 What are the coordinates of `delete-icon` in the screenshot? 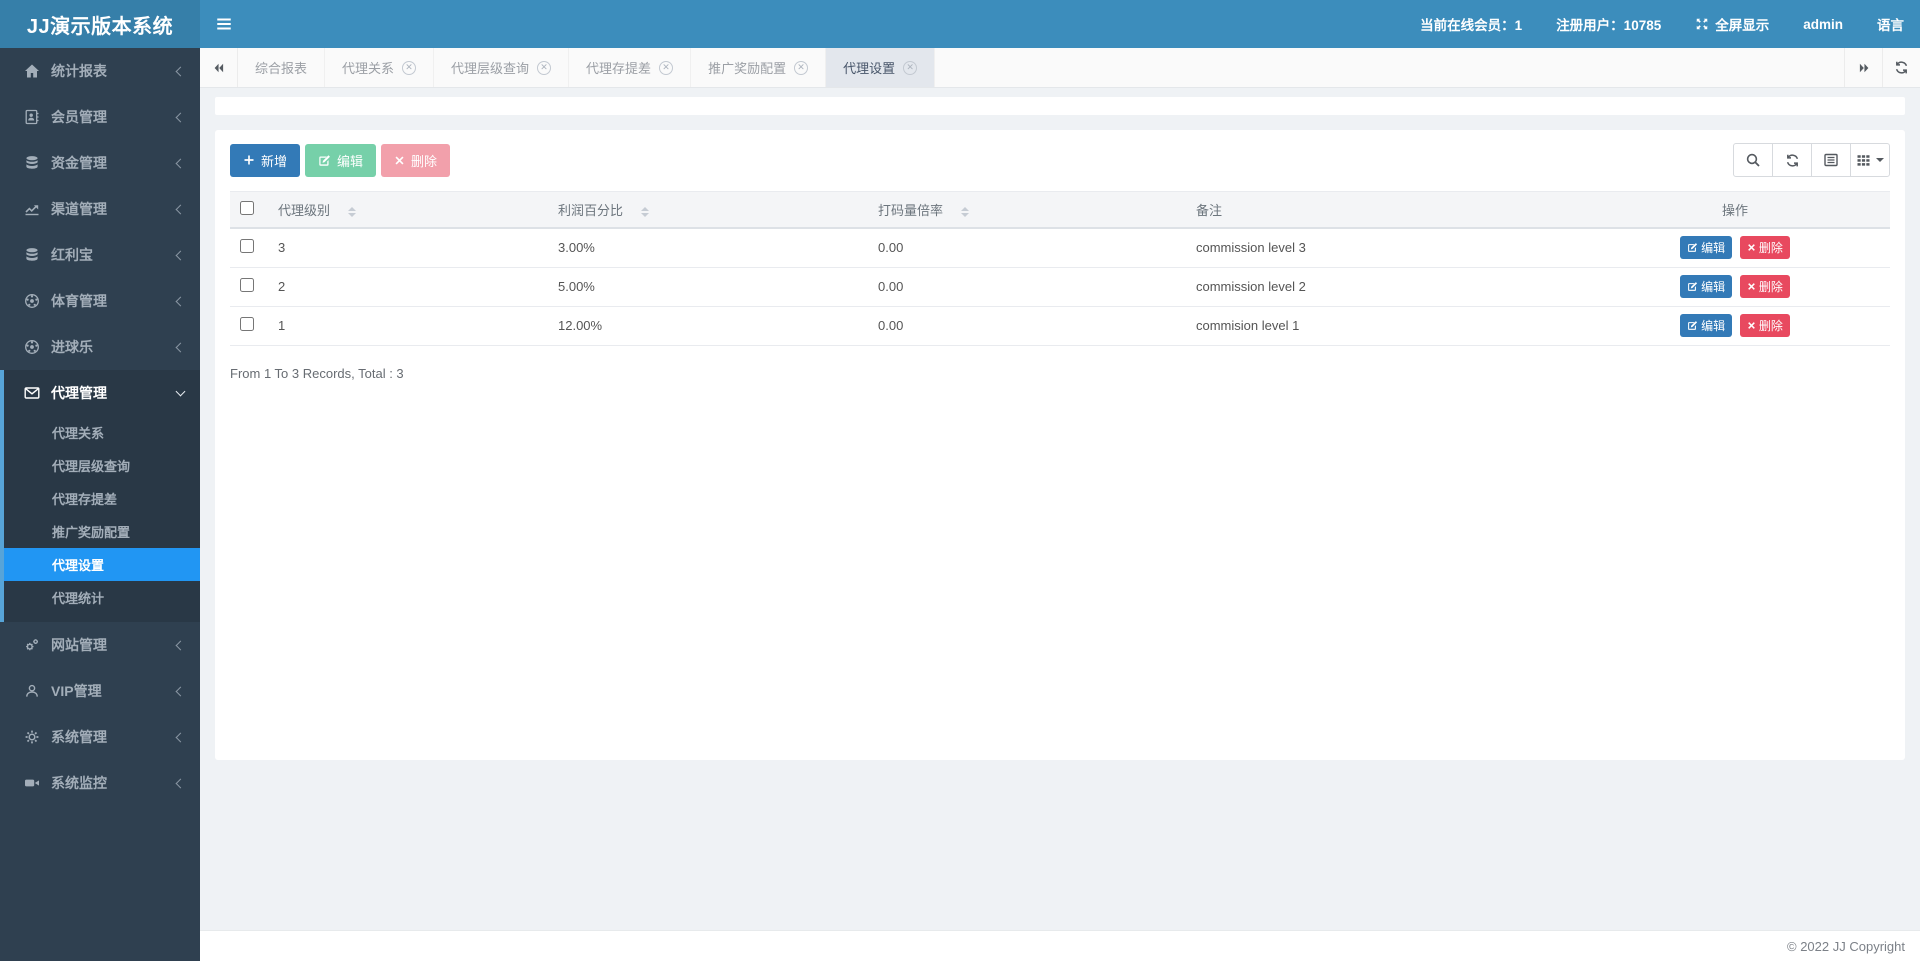 It's located at (399, 160).